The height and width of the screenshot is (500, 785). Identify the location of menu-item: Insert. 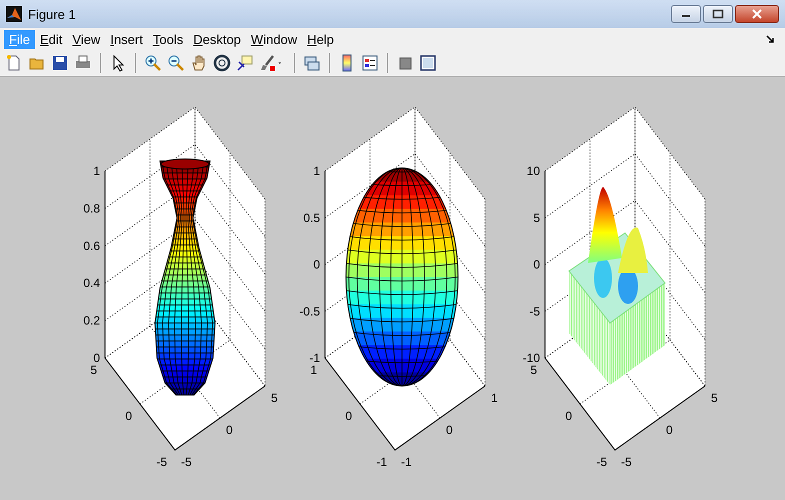
(126, 39).